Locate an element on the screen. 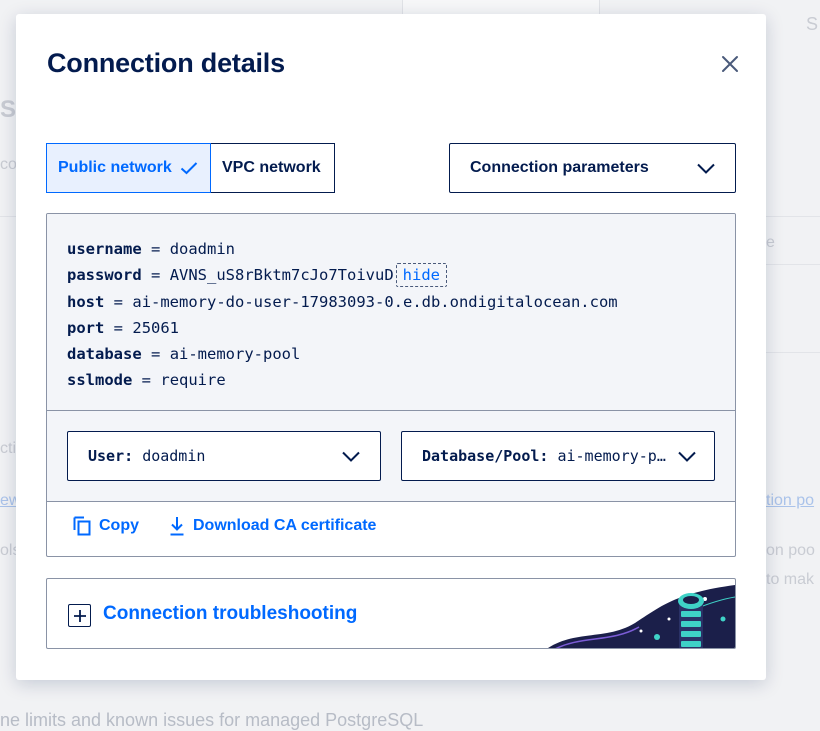 This screenshot has height=731, width=820. credentials-actions: Copy Download CA certificate is located at coordinates (224, 526).